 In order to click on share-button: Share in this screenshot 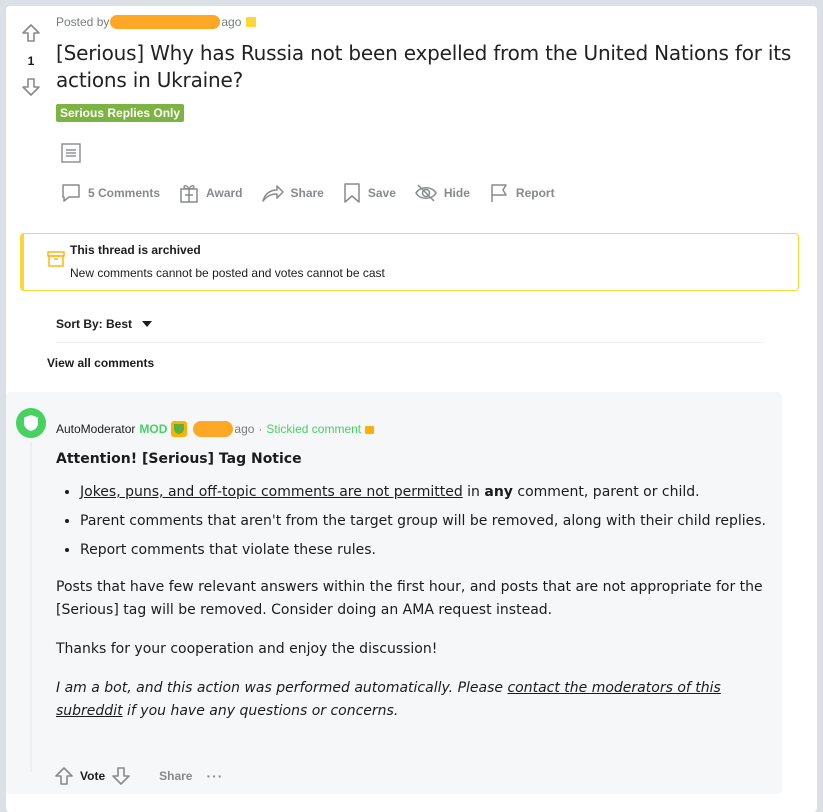, I will do `click(292, 193)`.